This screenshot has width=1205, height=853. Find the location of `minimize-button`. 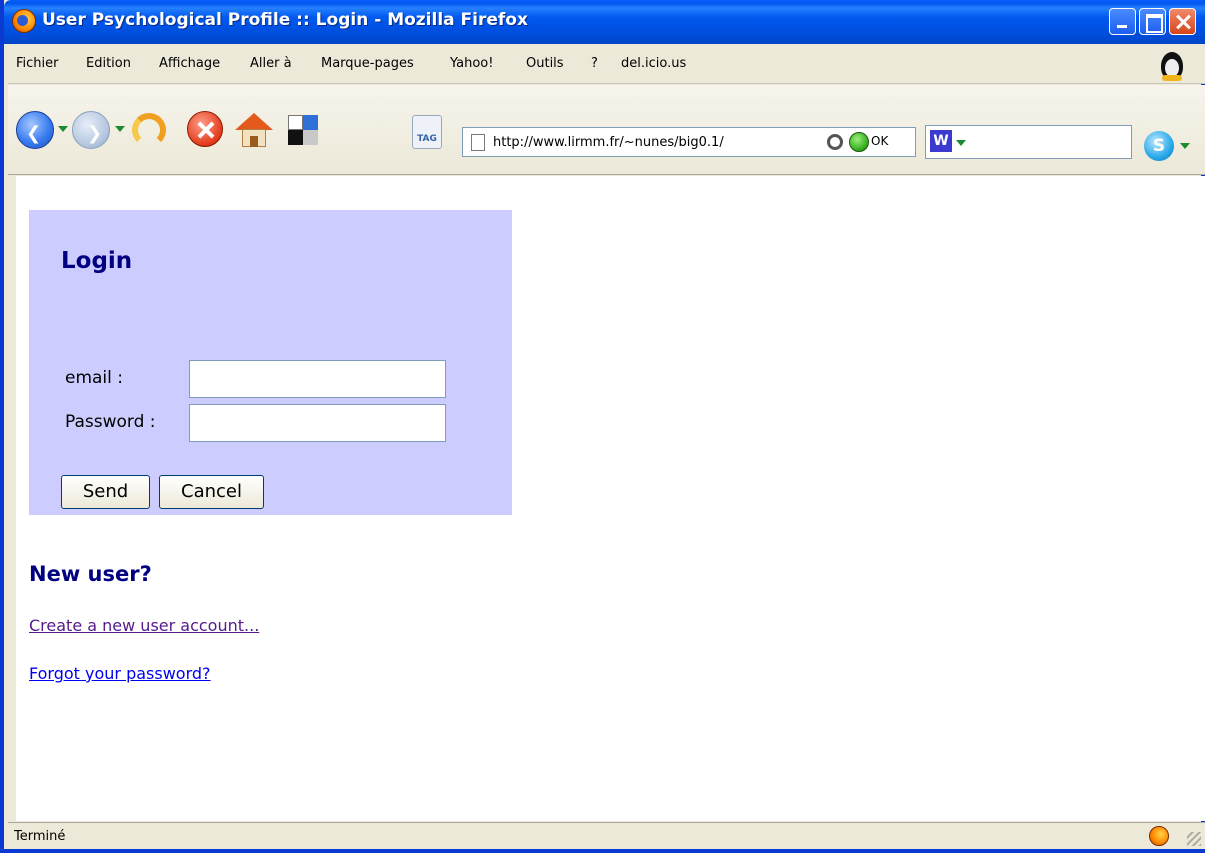

minimize-button is located at coordinates (1122, 21).